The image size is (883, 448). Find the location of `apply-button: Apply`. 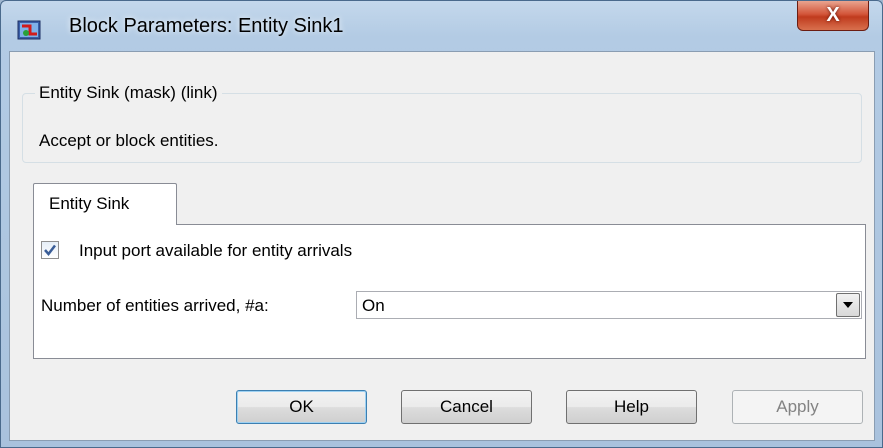

apply-button: Apply is located at coordinates (797, 407).